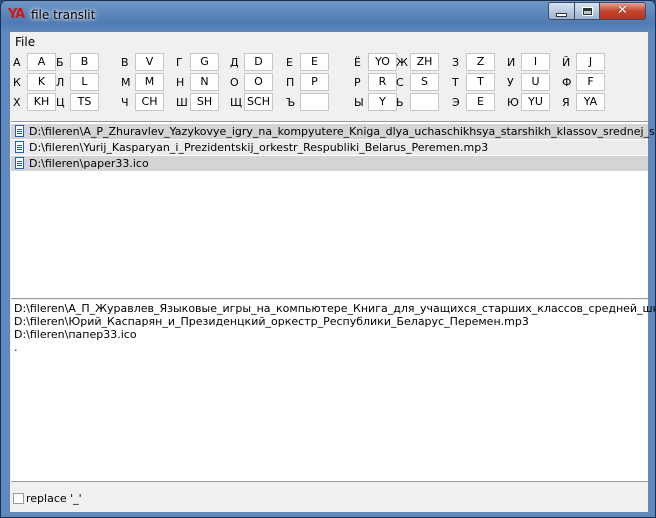 This screenshot has height=518, width=656. What do you see at coordinates (480, 62) in the screenshot?
I see `latin-translit-input: Z` at bounding box center [480, 62].